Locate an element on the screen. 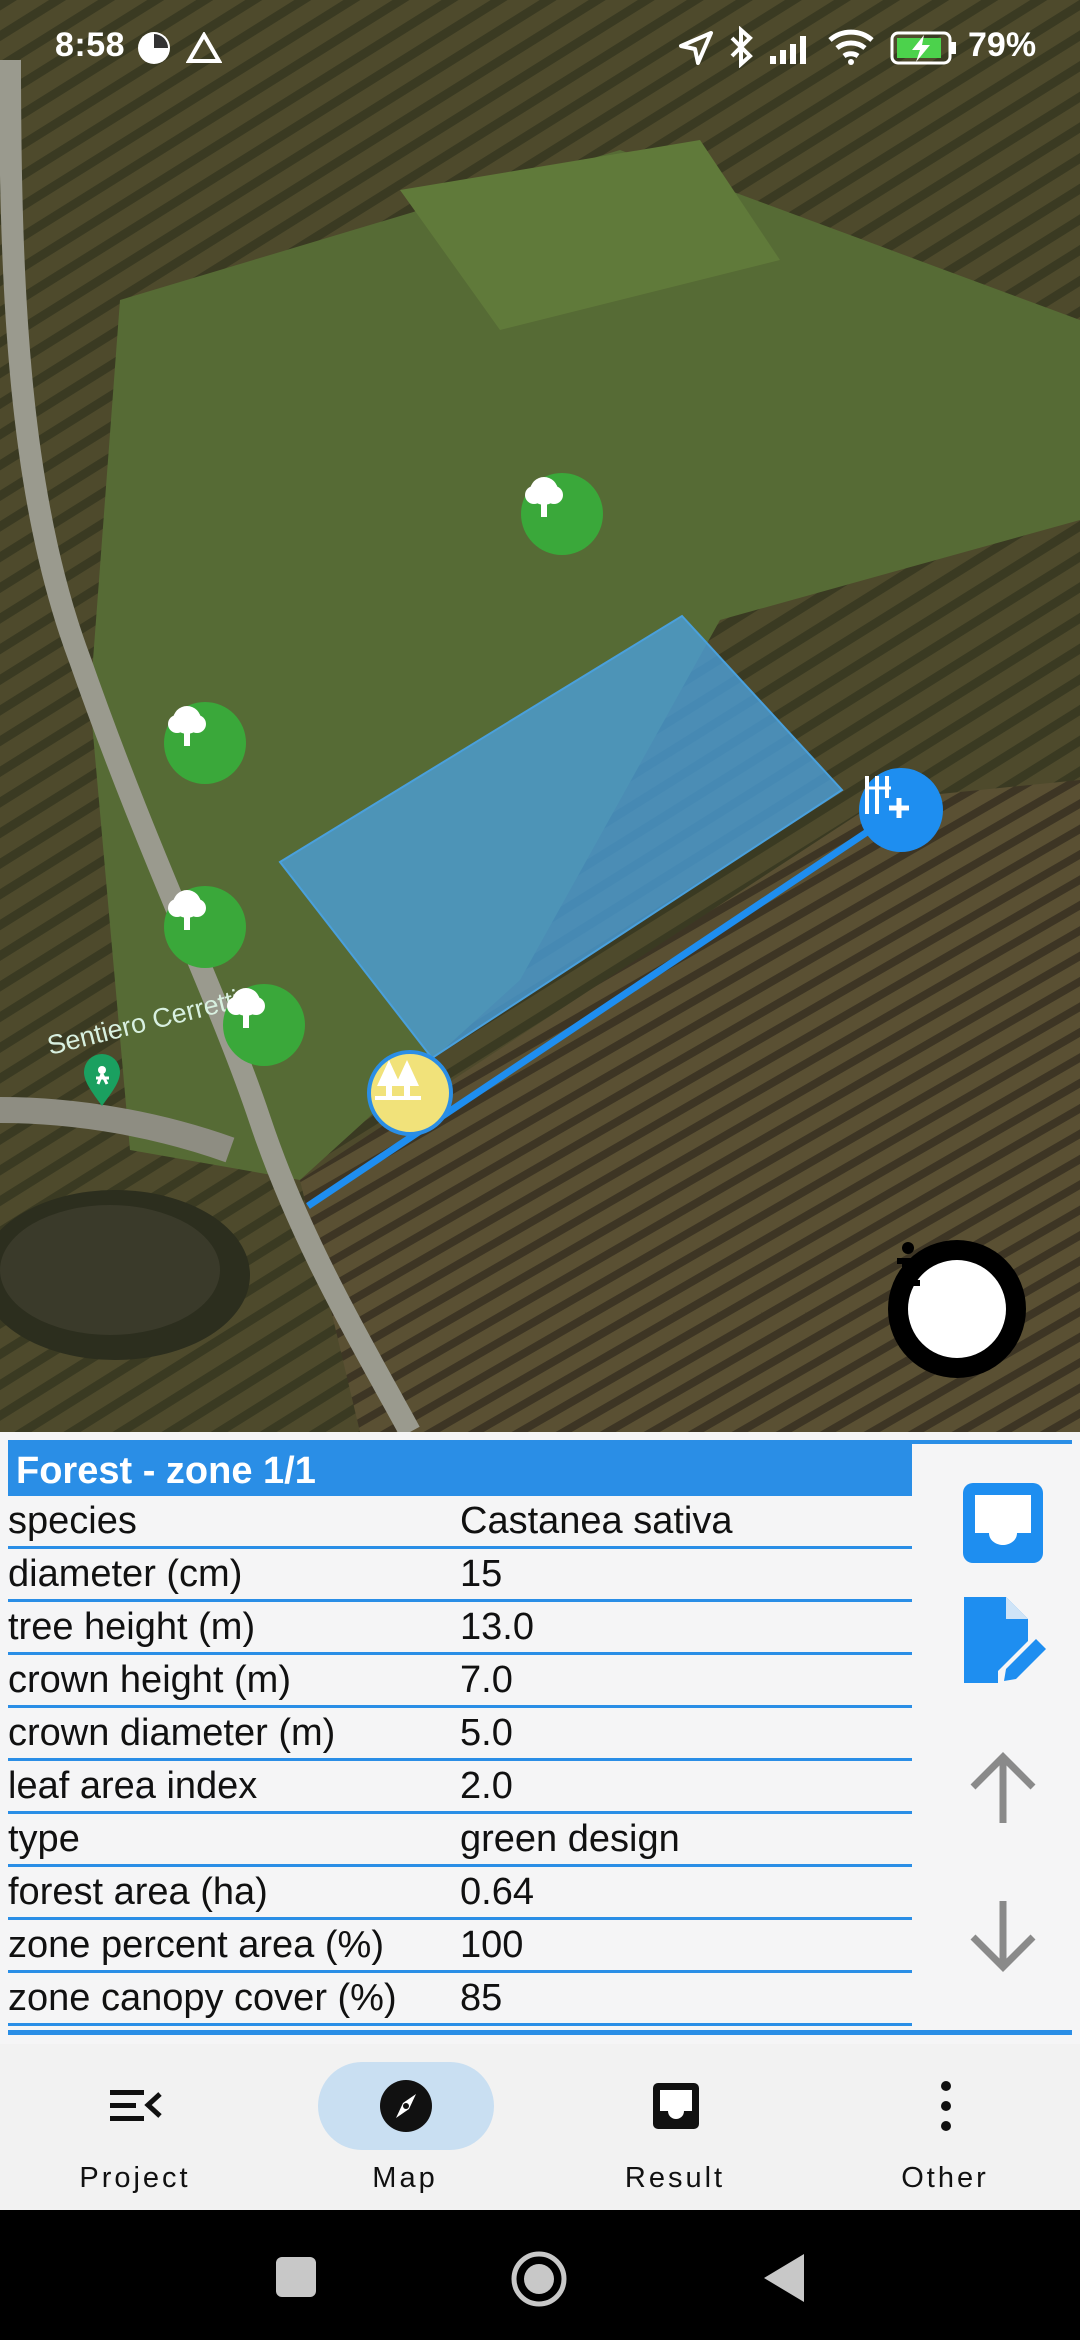 The height and width of the screenshot is (2340, 1080). row-key: crown height (m) is located at coordinates (149, 1680).